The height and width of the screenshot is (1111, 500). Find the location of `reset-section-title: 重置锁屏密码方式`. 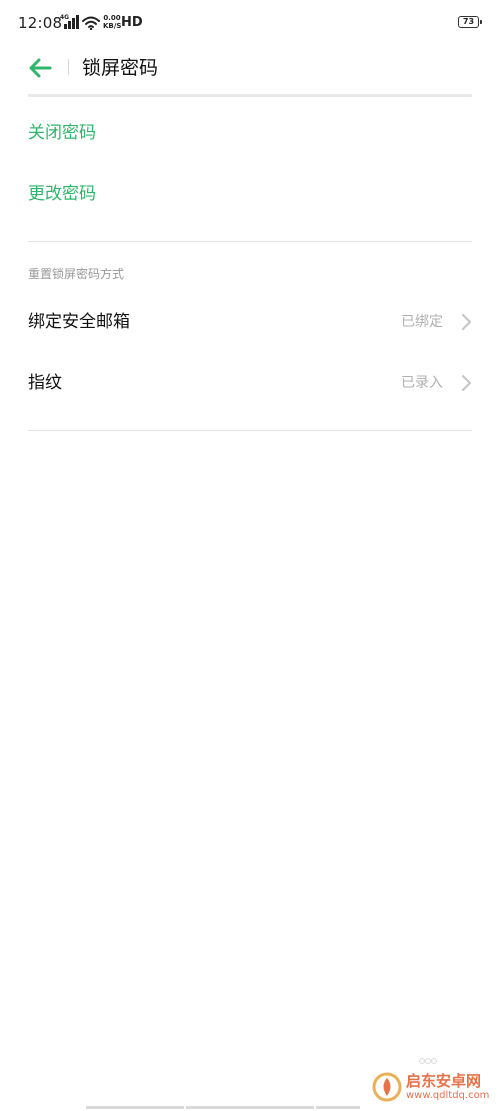

reset-section-title: 重置锁屏密码方式 is located at coordinates (76, 274).